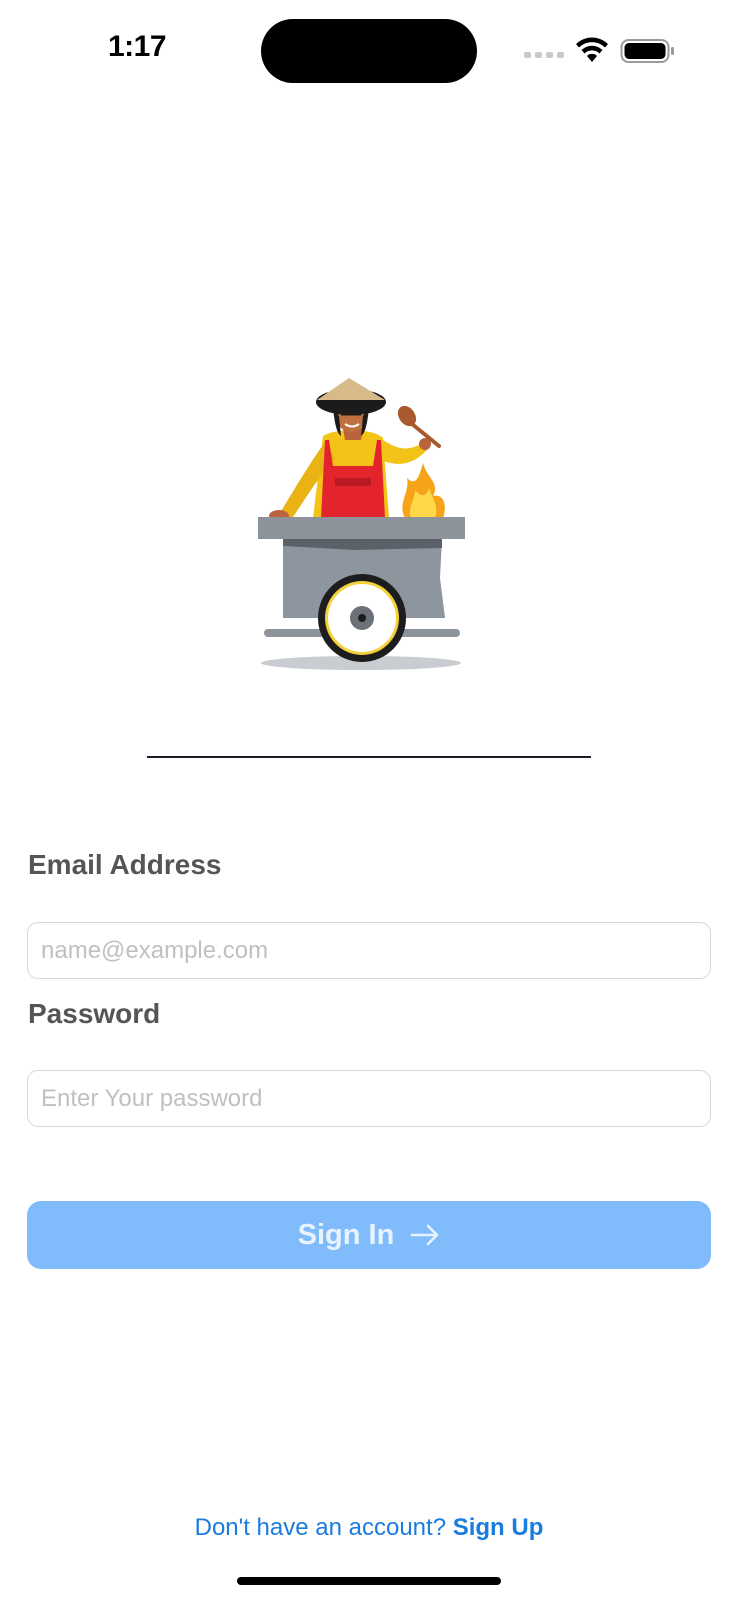  What do you see at coordinates (369, 757) in the screenshot?
I see `divider-line` at bounding box center [369, 757].